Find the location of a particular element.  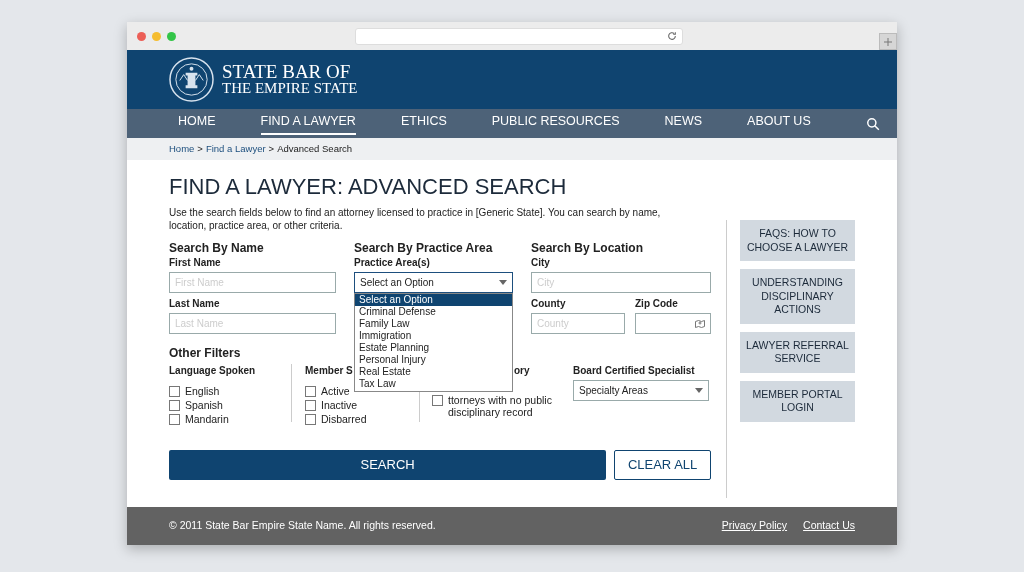

checkbox-label: Mandarin is located at coordinates (207, 419).